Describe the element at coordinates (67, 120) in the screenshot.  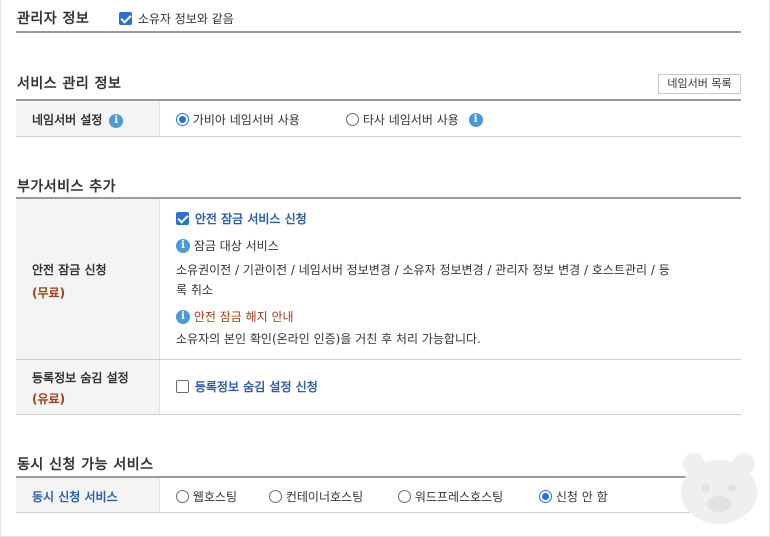
I see `ns-setting-label: 네임서버 설정` at that location.